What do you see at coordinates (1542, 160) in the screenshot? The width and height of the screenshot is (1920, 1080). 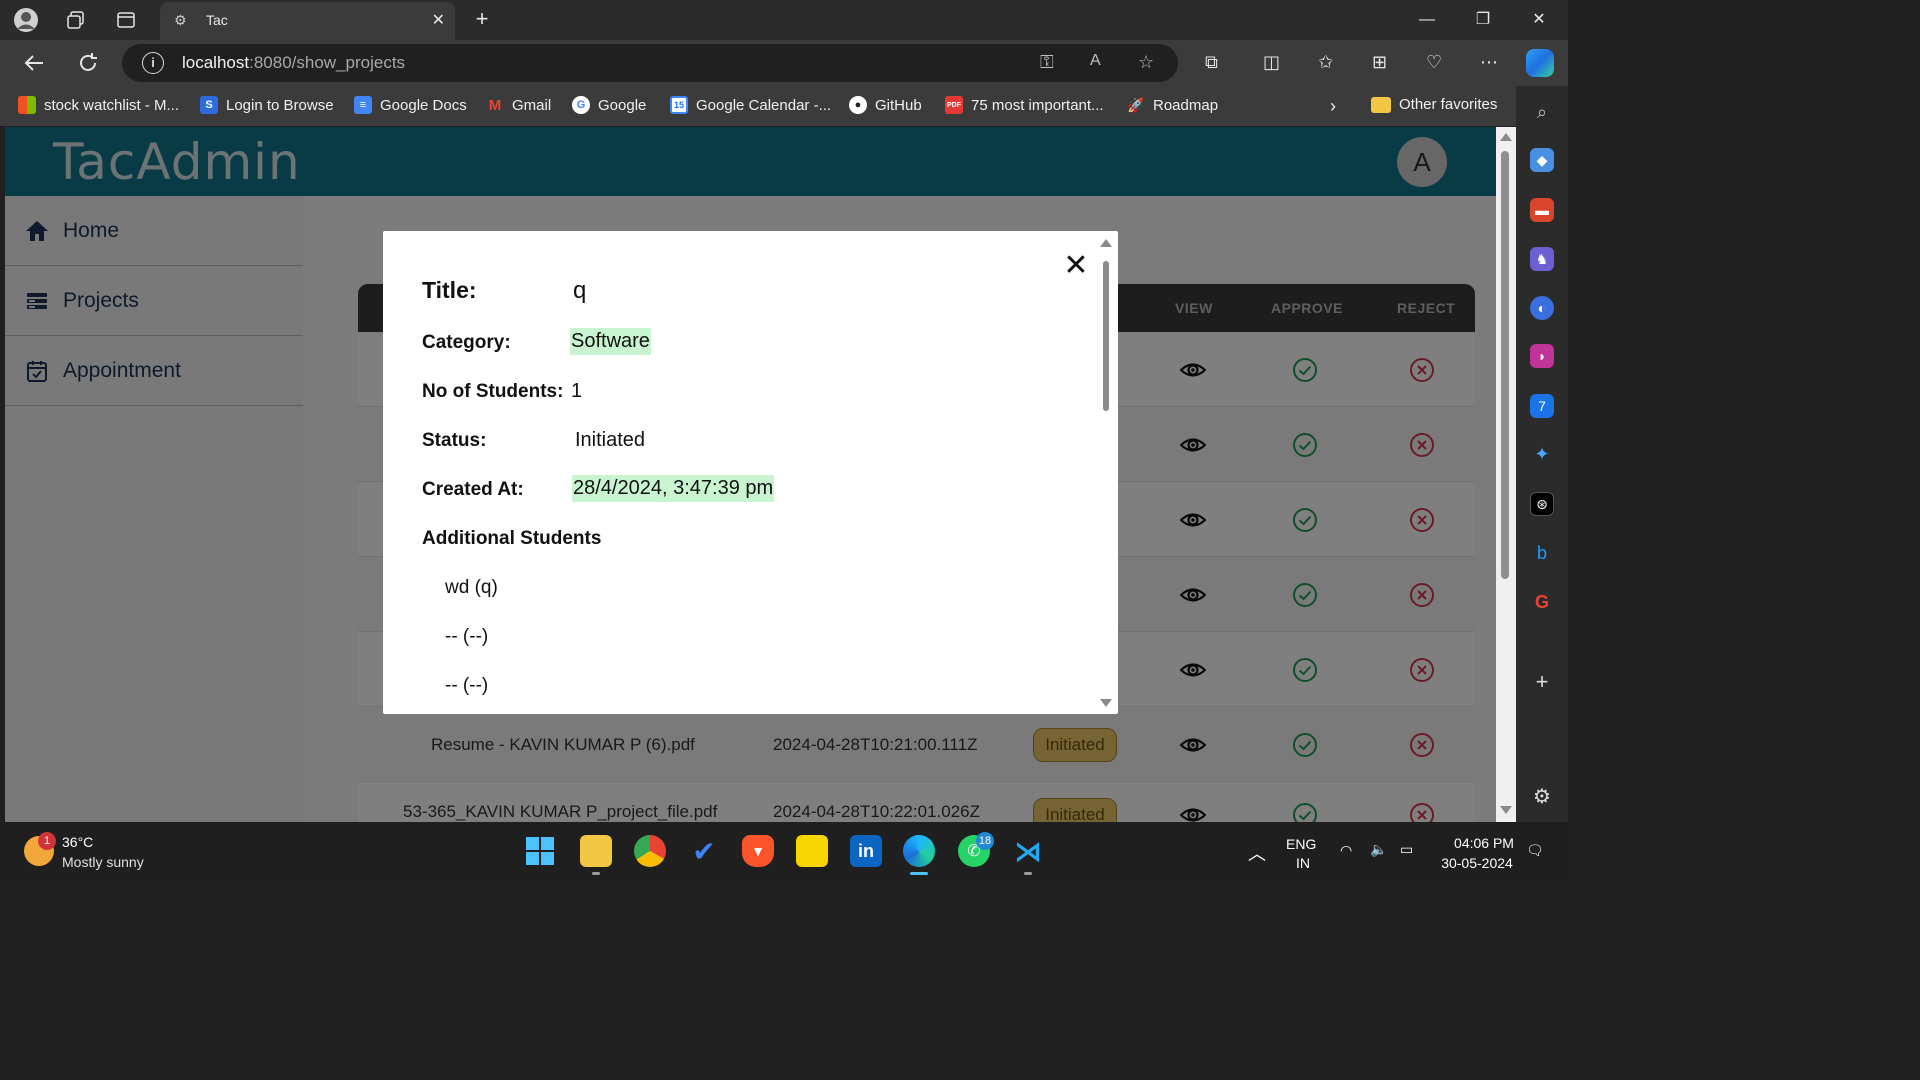 I see `sidebar-shopping-icon: ◆` at bounding box center [1542, 160].